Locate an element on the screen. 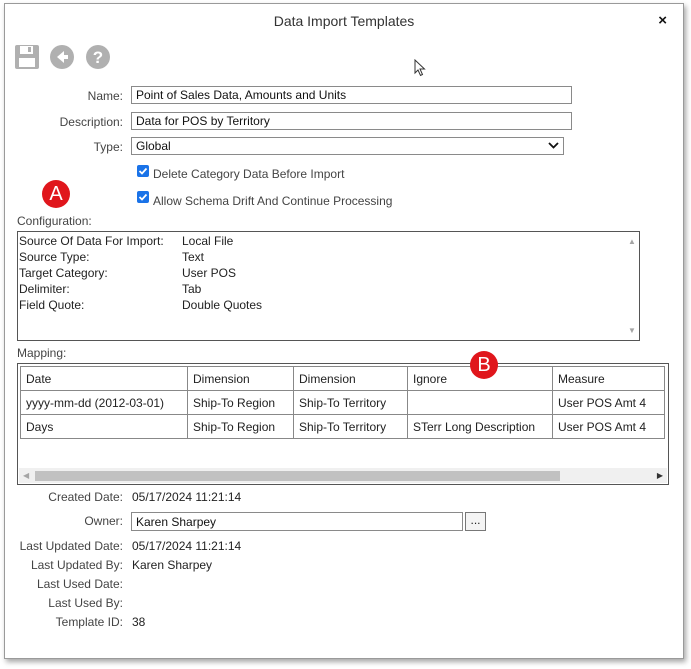 Image resolution: width=691 pixels, height=669 pixels. table-cell: STerr Long Description is located at coordinates (480, 426).